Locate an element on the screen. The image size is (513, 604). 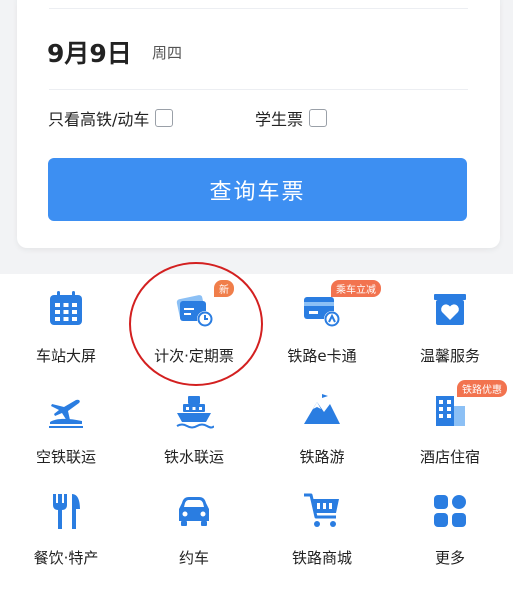
service-ride-hailing: 约车 is located at coordinates (194, 529).